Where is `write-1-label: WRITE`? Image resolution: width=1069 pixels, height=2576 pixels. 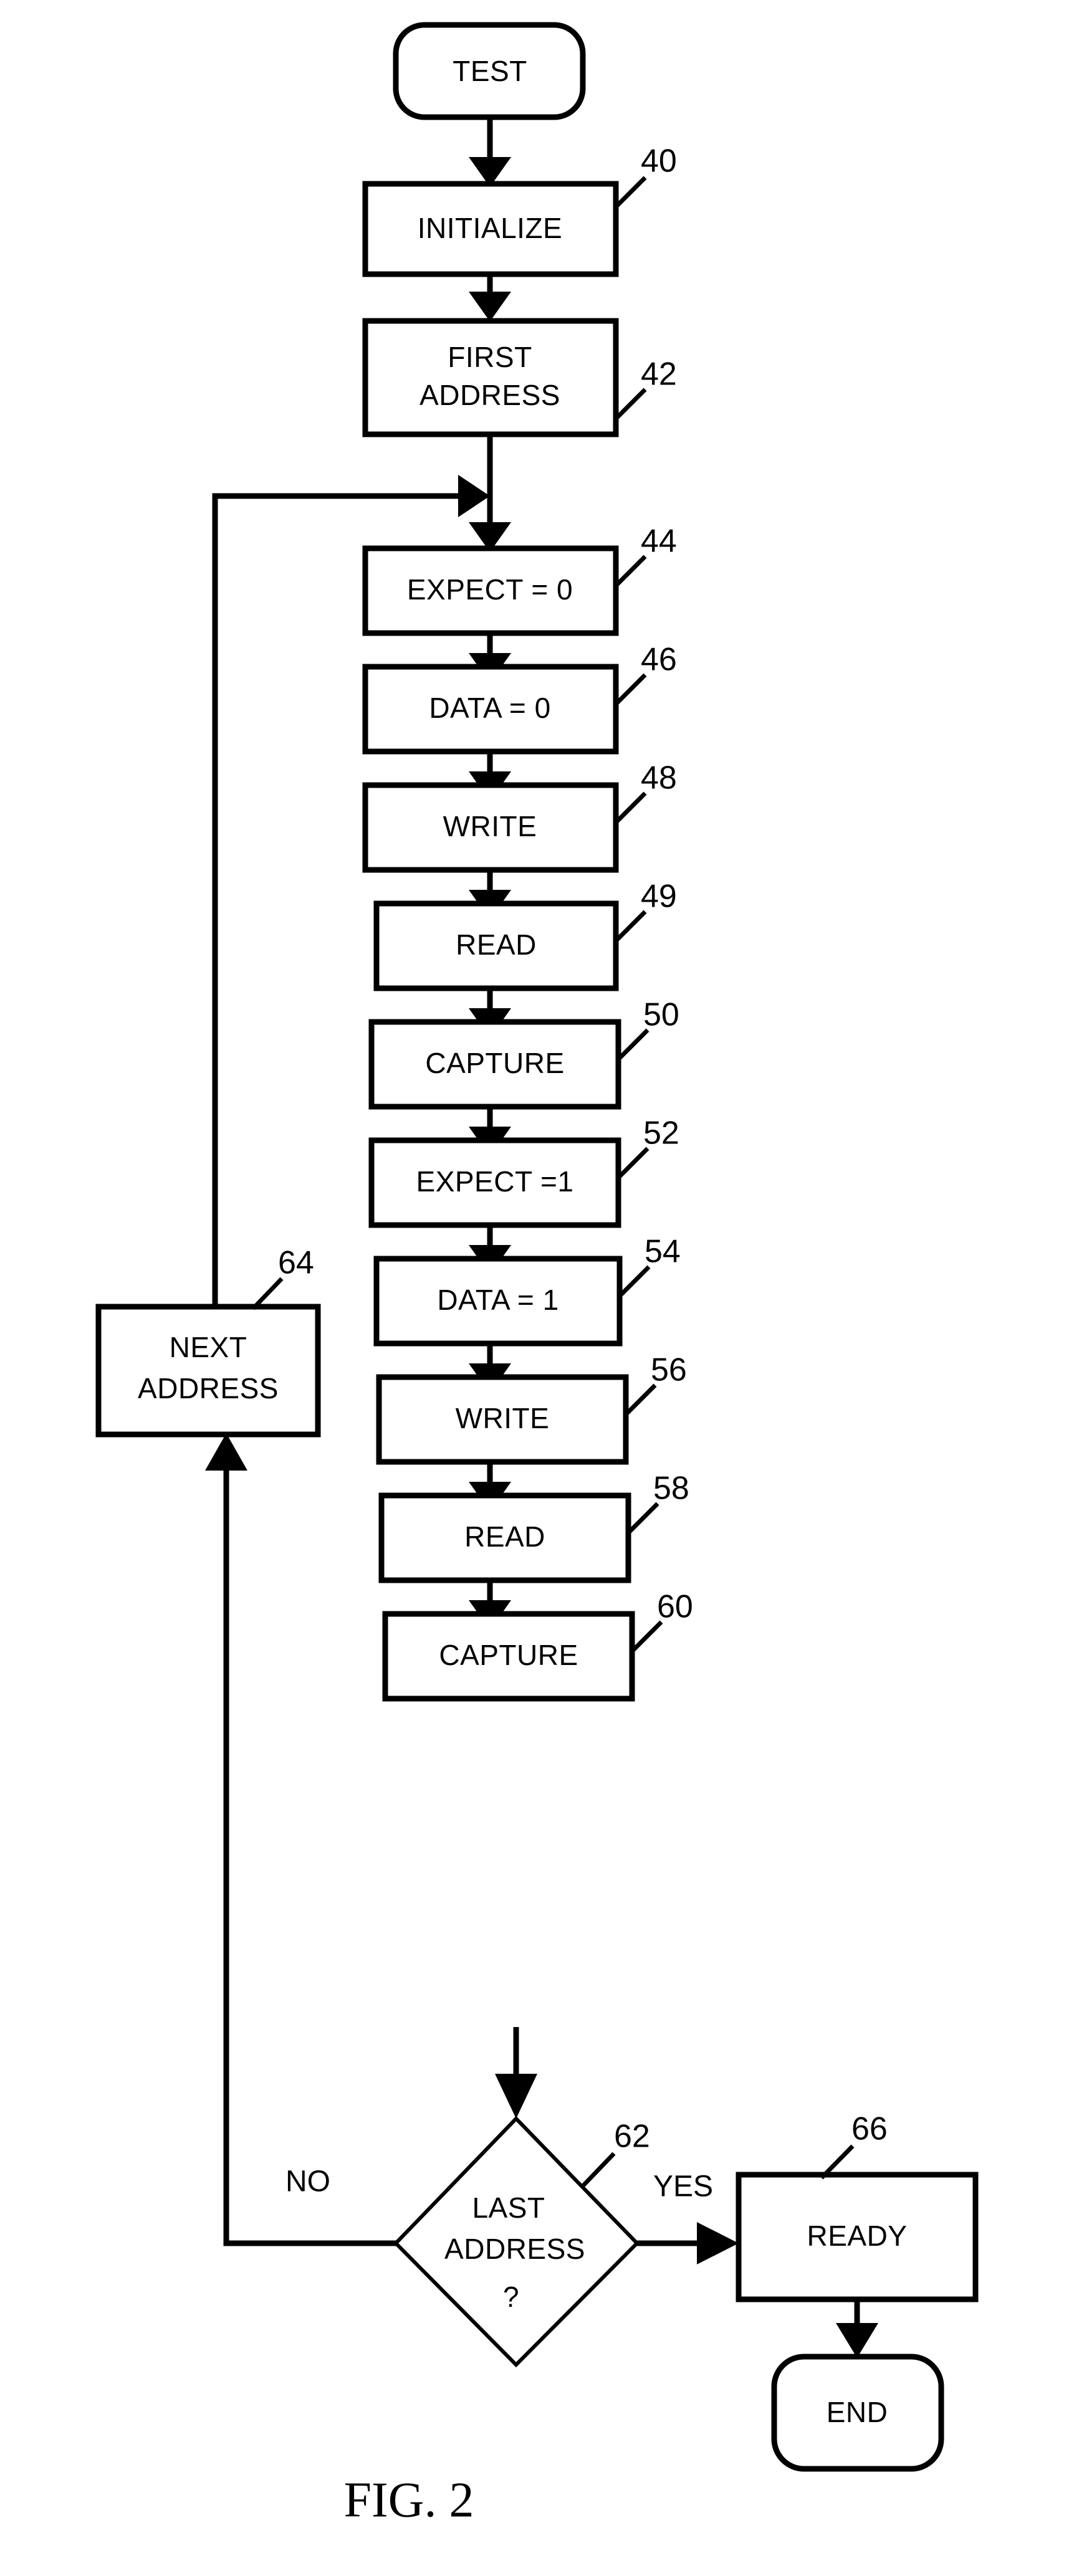
write-1-label: WRITE is located at coordinates (490, 826).